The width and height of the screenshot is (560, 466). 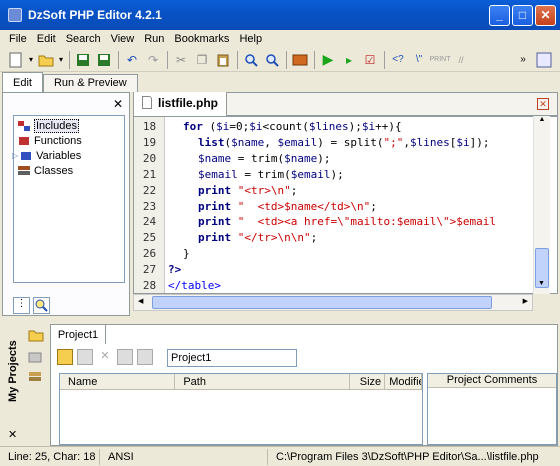 What do you see at coordinates (69, 125) in the screenshot?
I see `tree-item-includes: Includes` at bounding box center [69, 125].